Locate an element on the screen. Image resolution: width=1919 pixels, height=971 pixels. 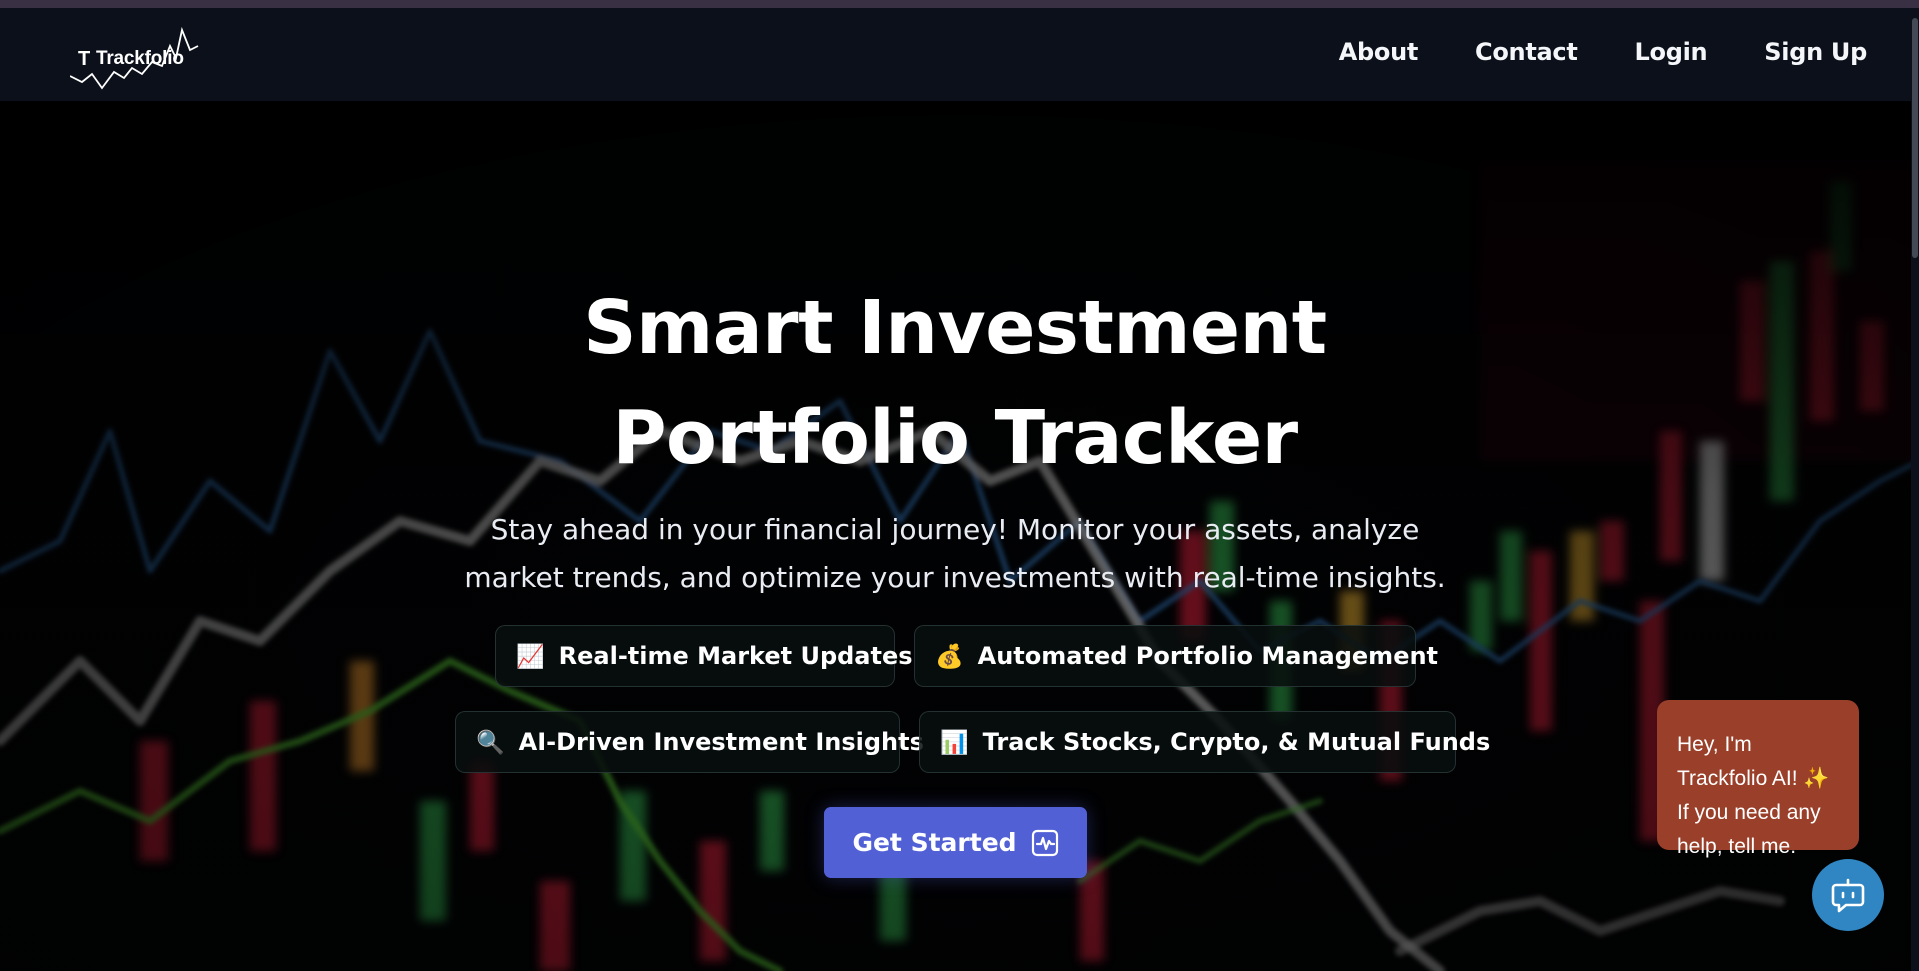
feature-label: Real-time Market Updates is located at coordinates (735, 656).